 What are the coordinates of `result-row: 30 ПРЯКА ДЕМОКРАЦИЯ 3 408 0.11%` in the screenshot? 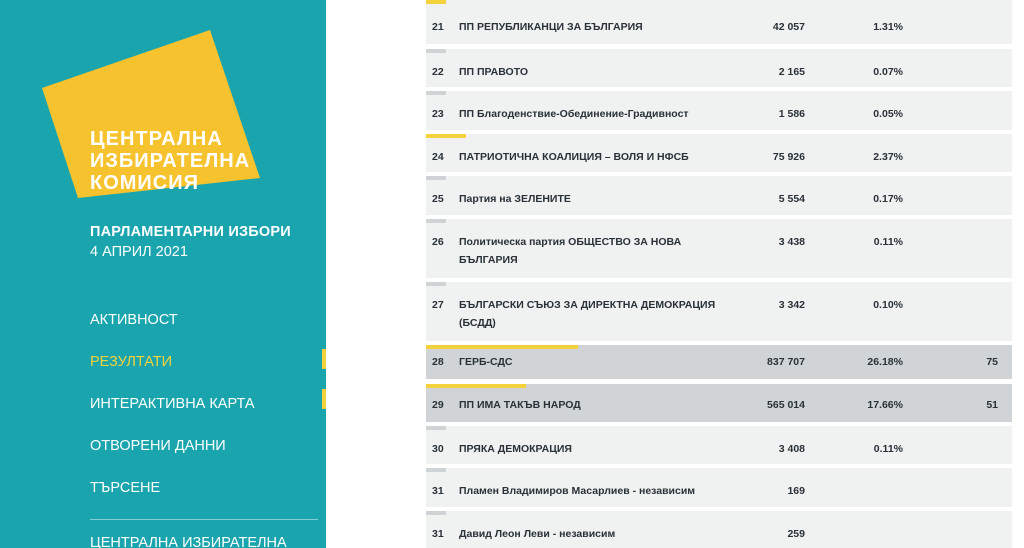 It's located at (719, 445).